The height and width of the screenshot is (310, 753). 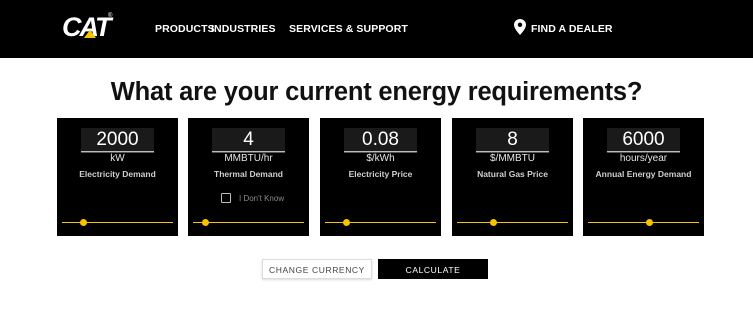 I want to click on card-electricity-demand: 2000 kW Electricity Demand, so click(x=117, y=177).